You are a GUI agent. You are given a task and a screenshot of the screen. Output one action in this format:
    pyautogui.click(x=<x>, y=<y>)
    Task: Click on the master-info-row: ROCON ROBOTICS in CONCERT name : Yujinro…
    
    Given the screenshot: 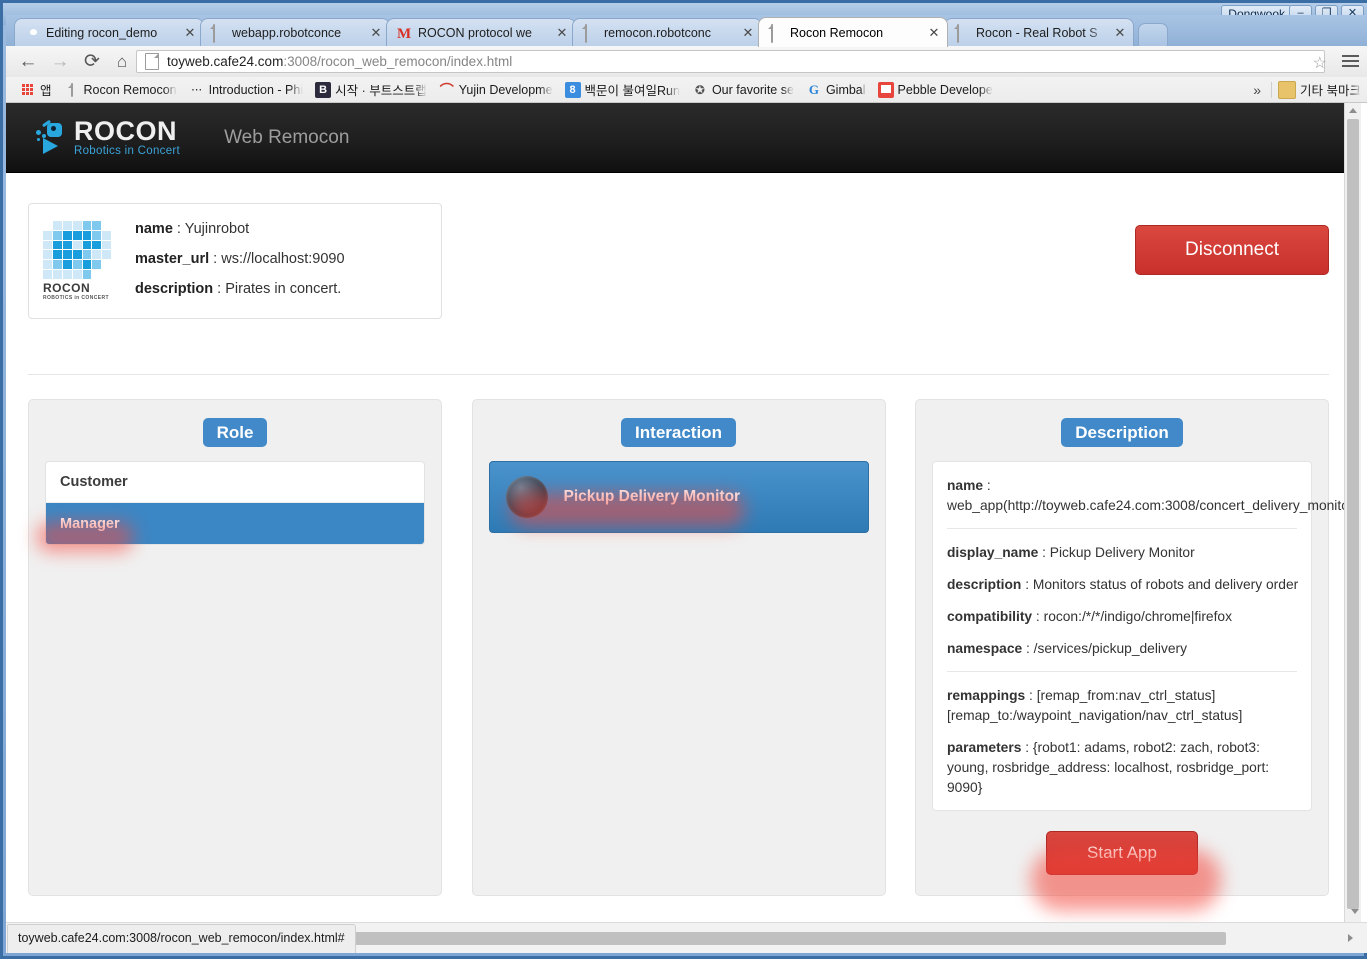 What is the action you would take?
    pyautogui.click(x=678, y=246)
    